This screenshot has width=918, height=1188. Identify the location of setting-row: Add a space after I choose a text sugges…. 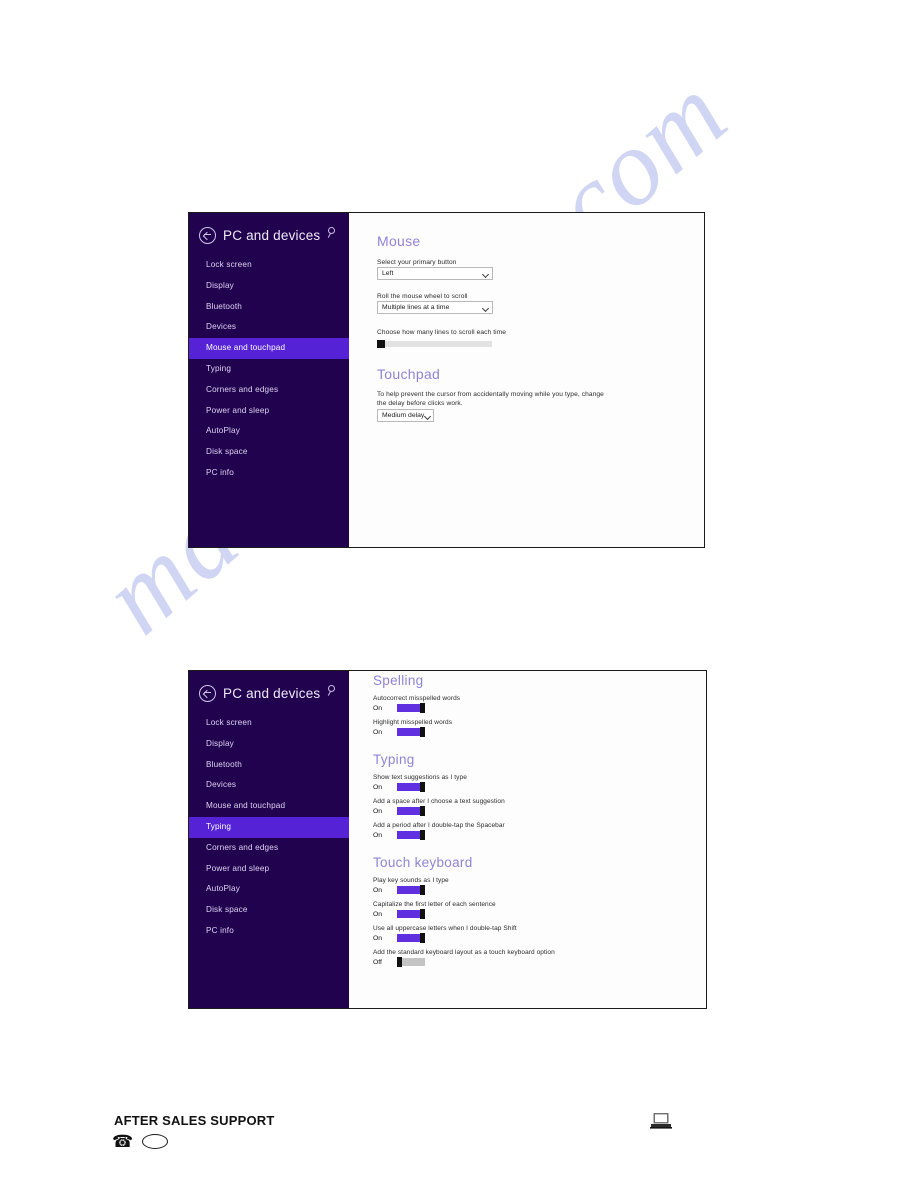
(539, 807).